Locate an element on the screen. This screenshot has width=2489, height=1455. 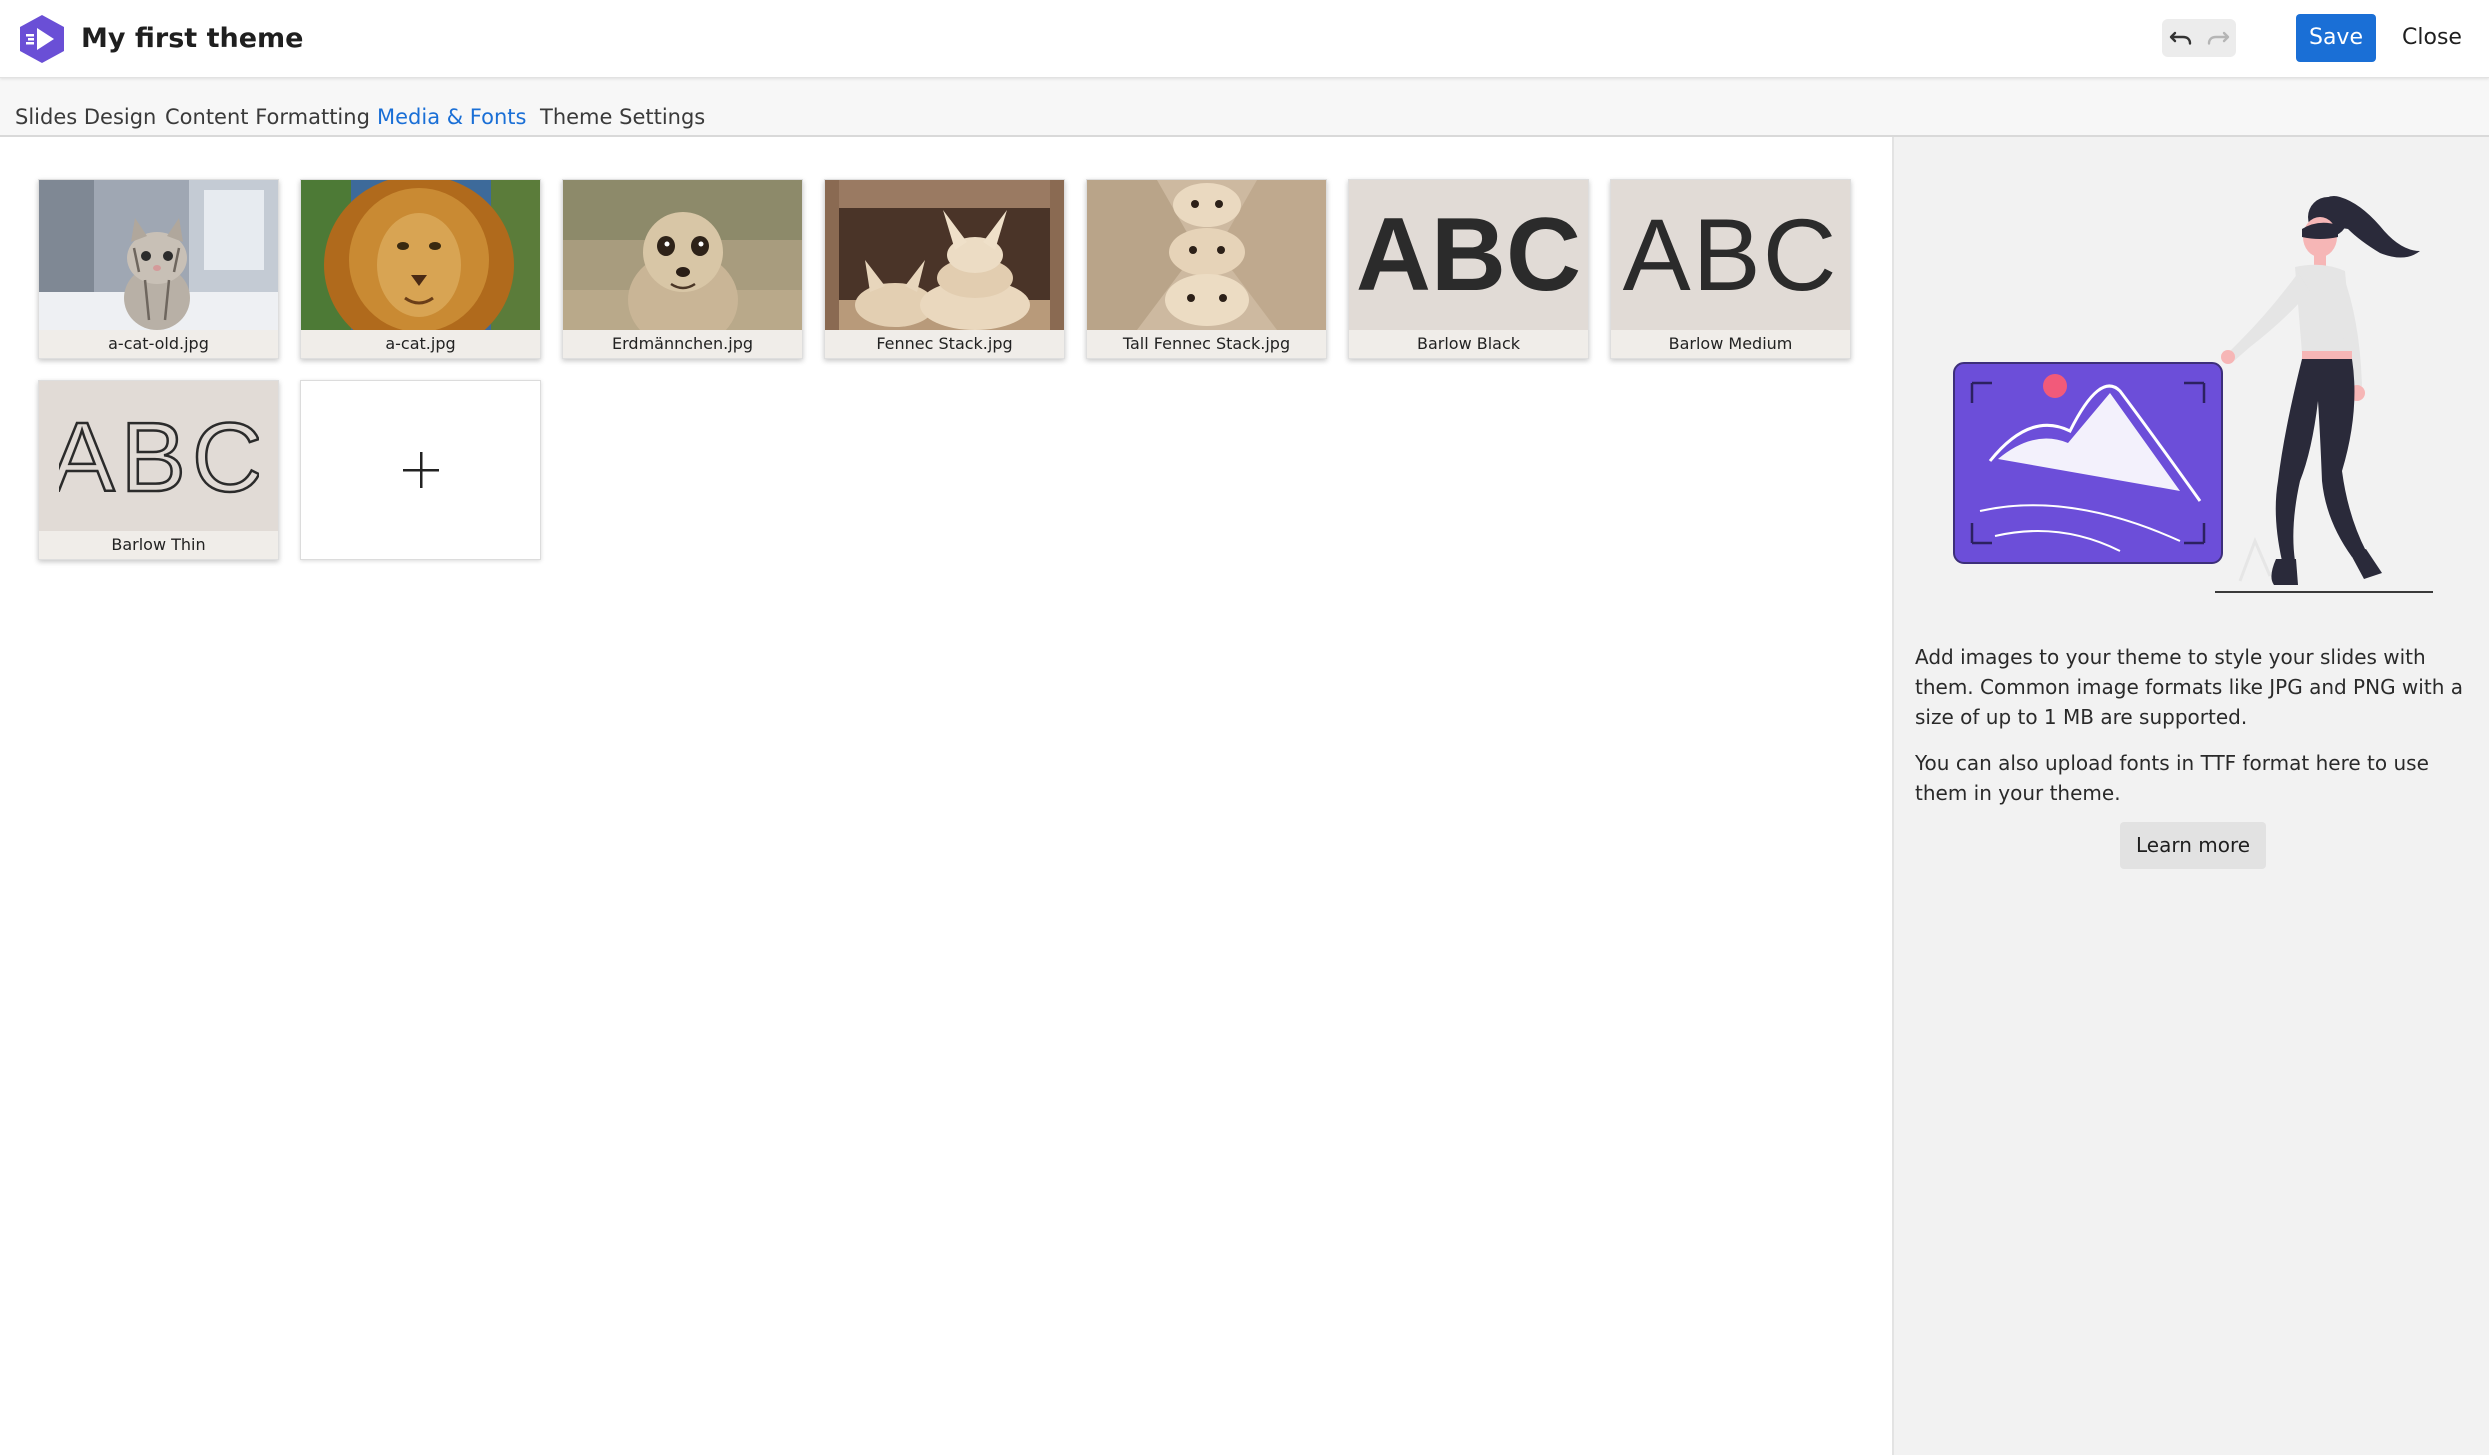
tall-fennec-stack-thumbnail is located at coordinates (1206, 255).